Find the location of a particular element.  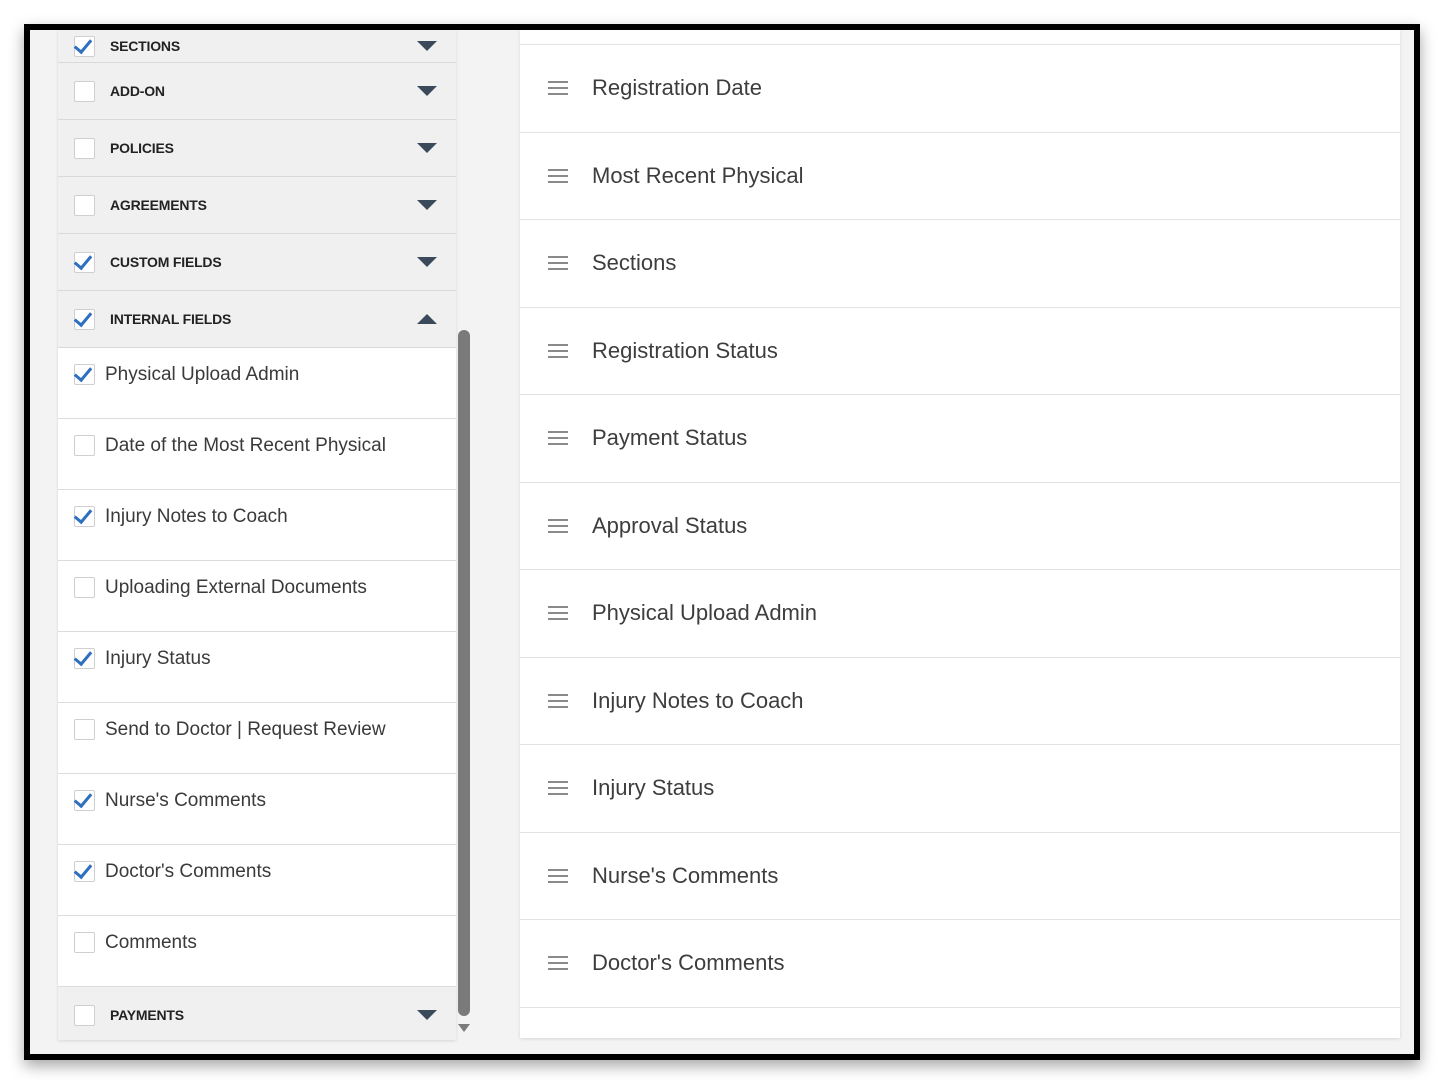

section-label: AGREEMENTS is located at coordinates (158, 205).